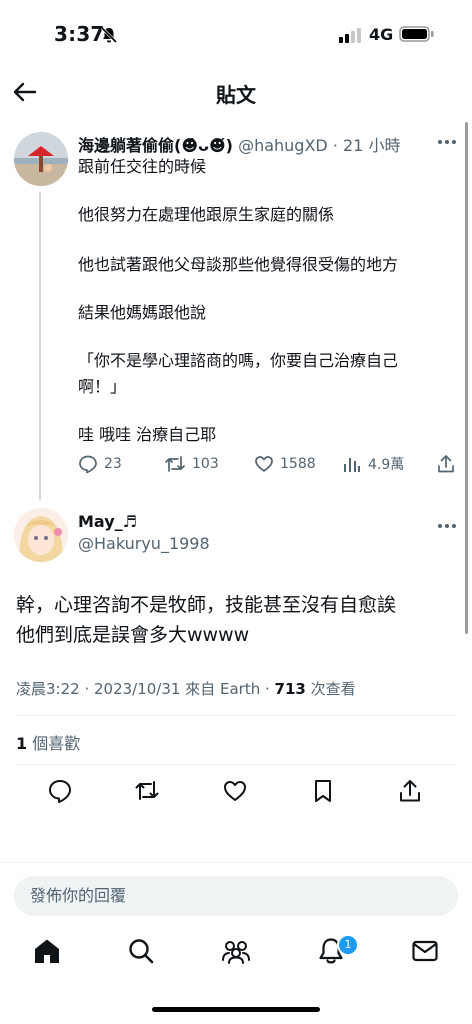 The height and width of the screenshot is (1024, 472). What do you see at coordinates (323, 791) in the screenshot?
I see `bookmark-icon` at bounding box center [323, 791].